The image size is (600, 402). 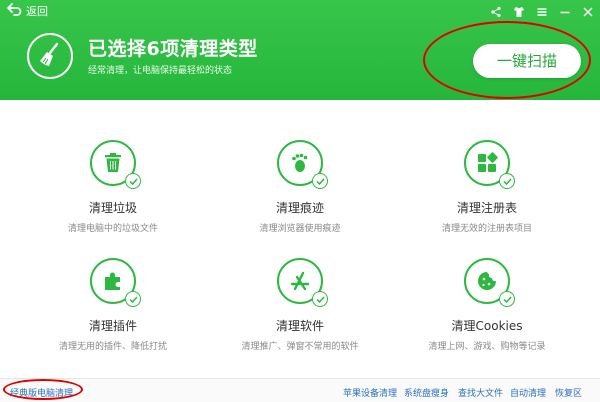 I want to click on footer-link-find-large-files: 查找大文件, so click(x=480, y=392).